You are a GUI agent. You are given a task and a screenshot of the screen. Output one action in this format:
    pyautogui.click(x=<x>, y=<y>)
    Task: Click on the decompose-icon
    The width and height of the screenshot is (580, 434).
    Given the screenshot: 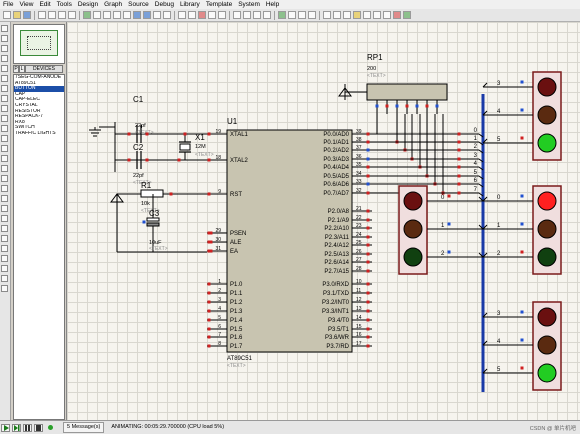 What is the action you would take?
    pyautogui.click(x=312, y=15)
    